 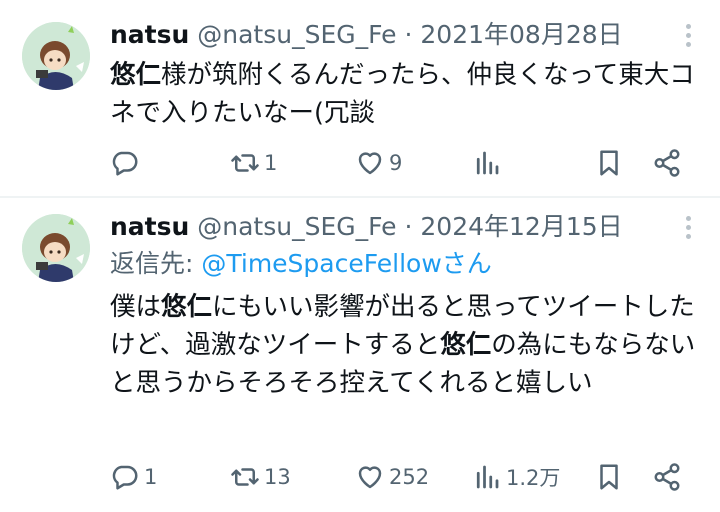 I want to click on tweet-header: natsu @natsu_SEG_Fe · 2021年08月28日, so click(x=366, y=35).